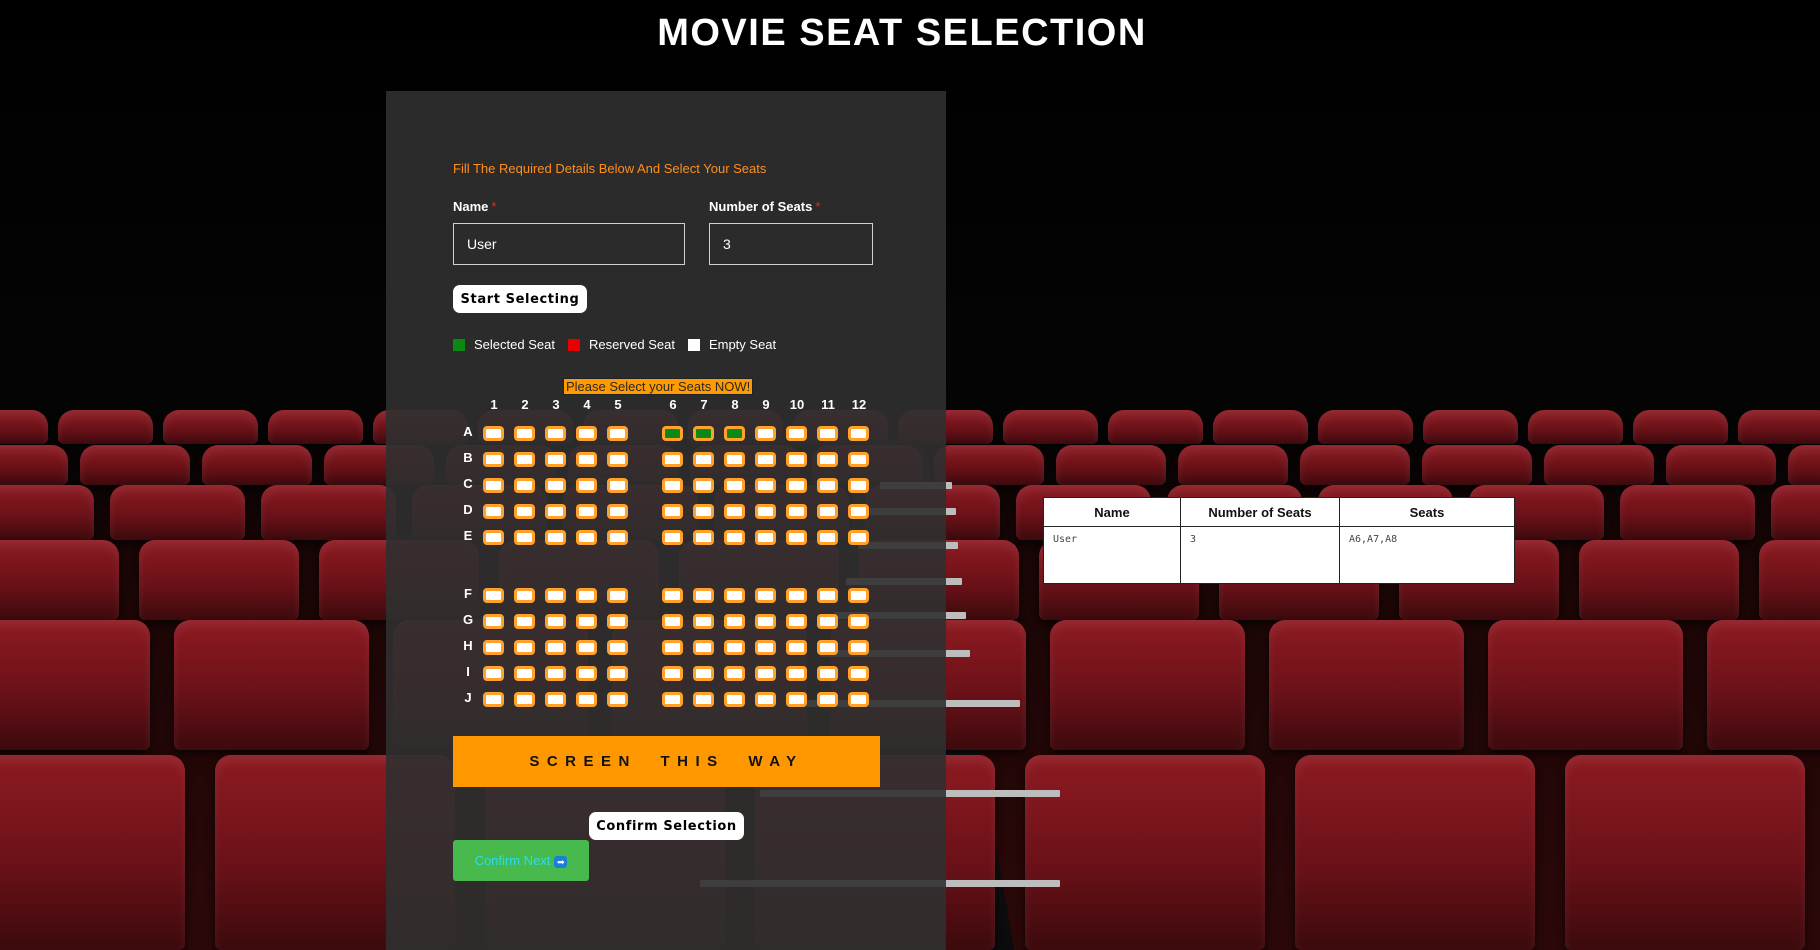  What do you see at coordinates (703, 673) in the screenshot?
I see `seat-I7` at bounding box center [703, 673].